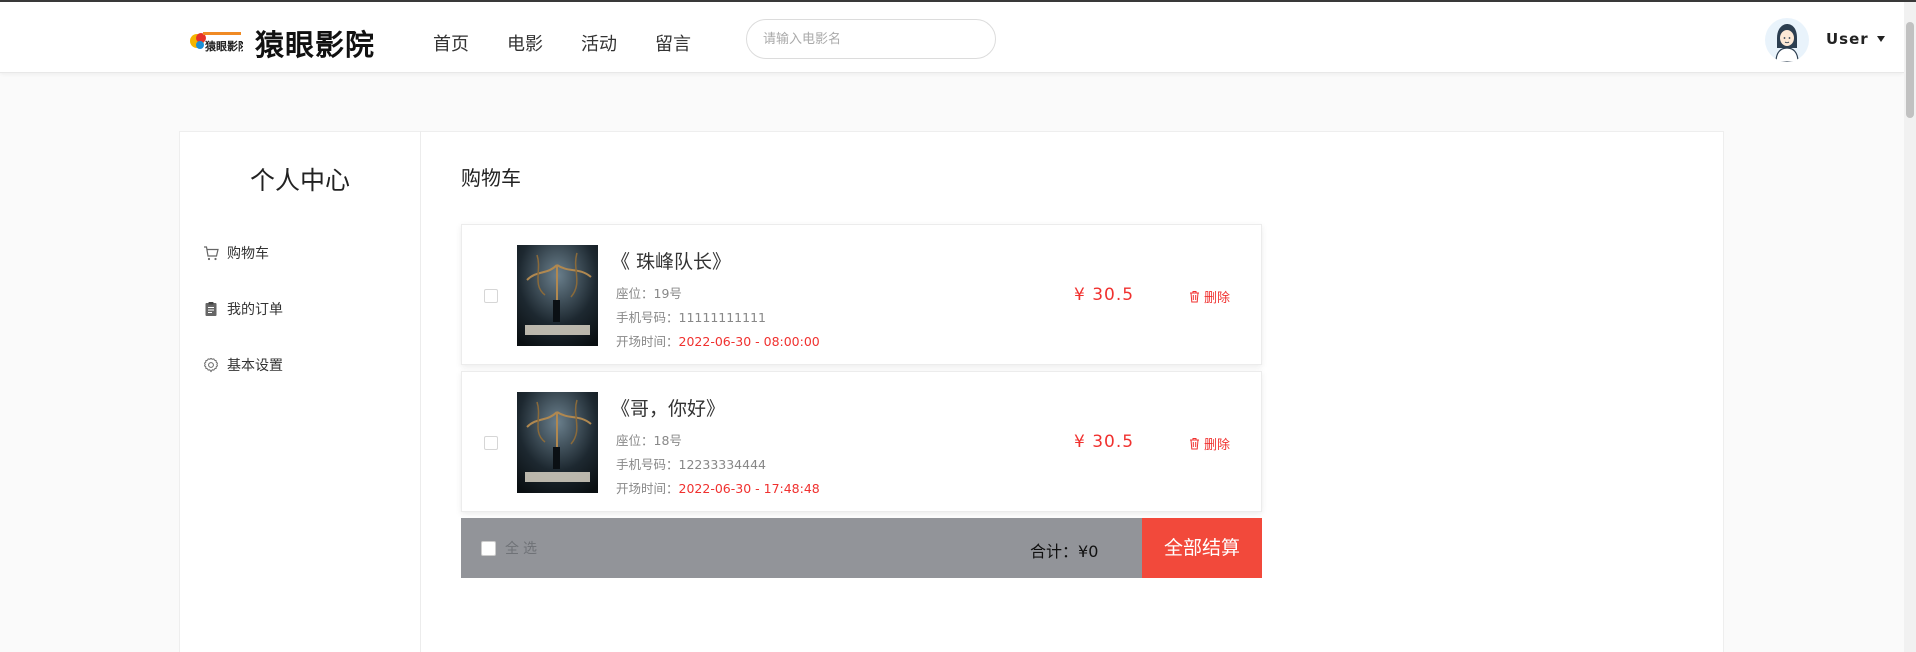 This screenshot has width=1916, height=652. What do you see at coordinates (248, 254) in the screenshot?
I see `sidebar-item-label: 购物车` at bounding box center [248, 254].